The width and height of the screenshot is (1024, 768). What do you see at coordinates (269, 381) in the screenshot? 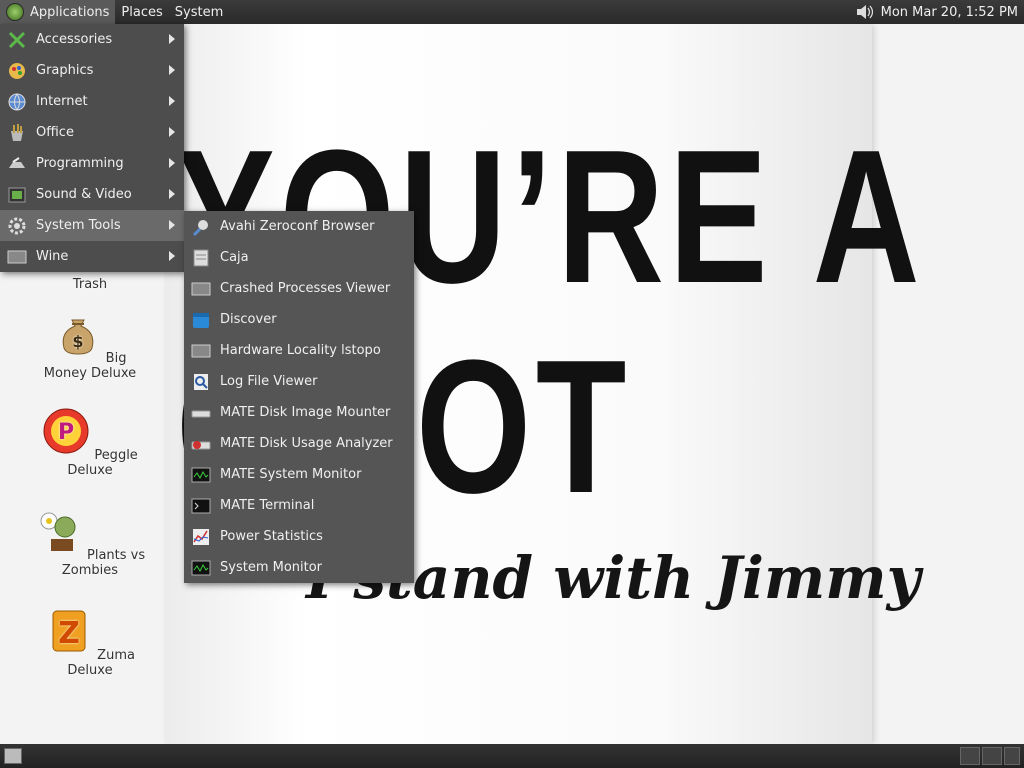
I see `submenu-item-label: Log File Viewer` at bounding box center [269, 381].